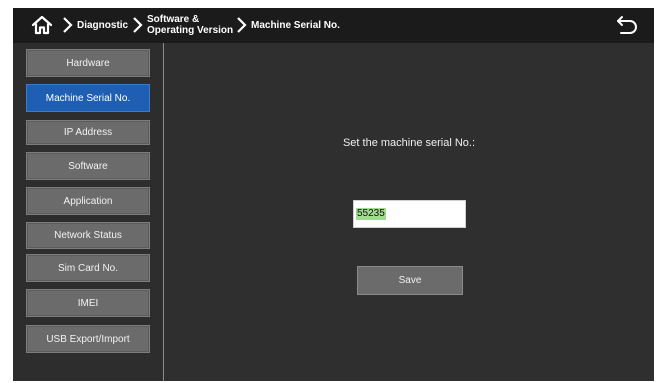  Describe the element at coordinates (409, 143) in the screenshot. I see `serial-prompt-label: Set the machine serial No.:` at that location.